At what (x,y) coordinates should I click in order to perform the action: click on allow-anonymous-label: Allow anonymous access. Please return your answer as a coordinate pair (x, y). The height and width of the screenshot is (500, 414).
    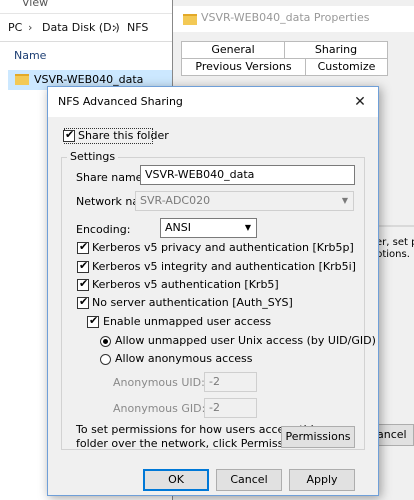
    Looking at the image, I should click on (184, 358).